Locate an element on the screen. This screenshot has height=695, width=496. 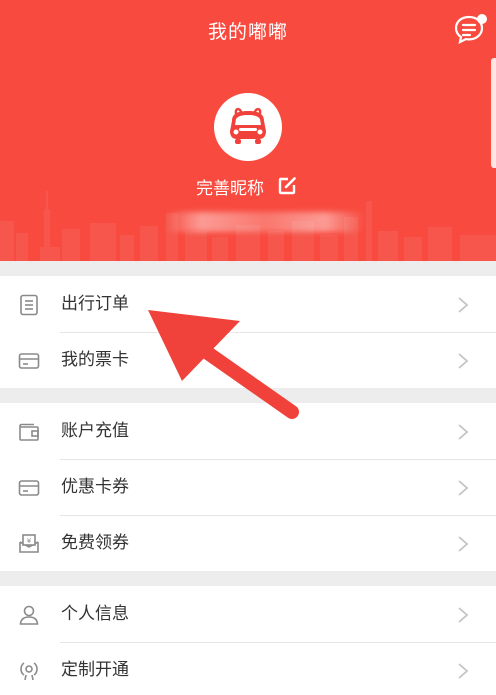
menu-item-label: 账户充值 is located at coordinates (95, 431).